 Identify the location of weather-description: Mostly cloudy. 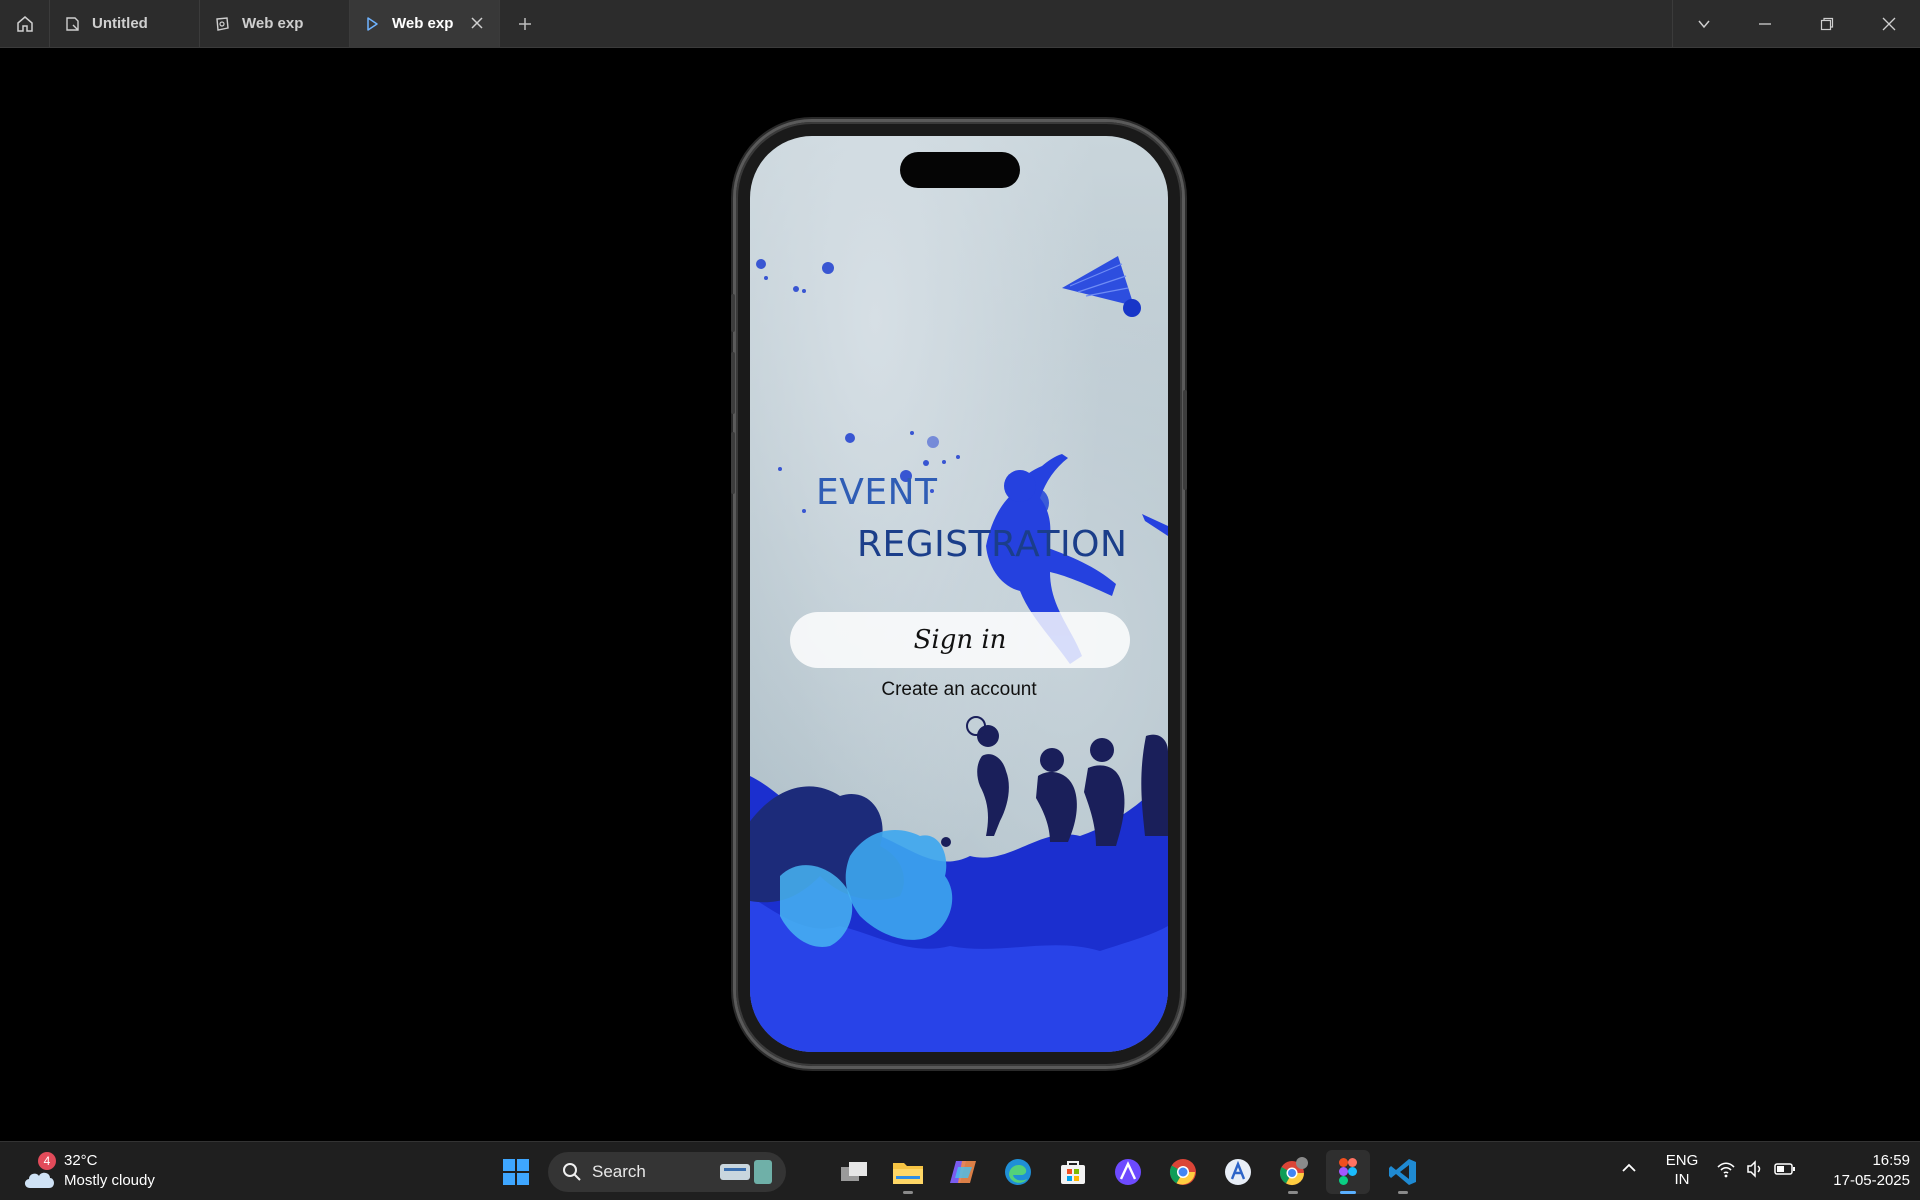
(109, 1180).